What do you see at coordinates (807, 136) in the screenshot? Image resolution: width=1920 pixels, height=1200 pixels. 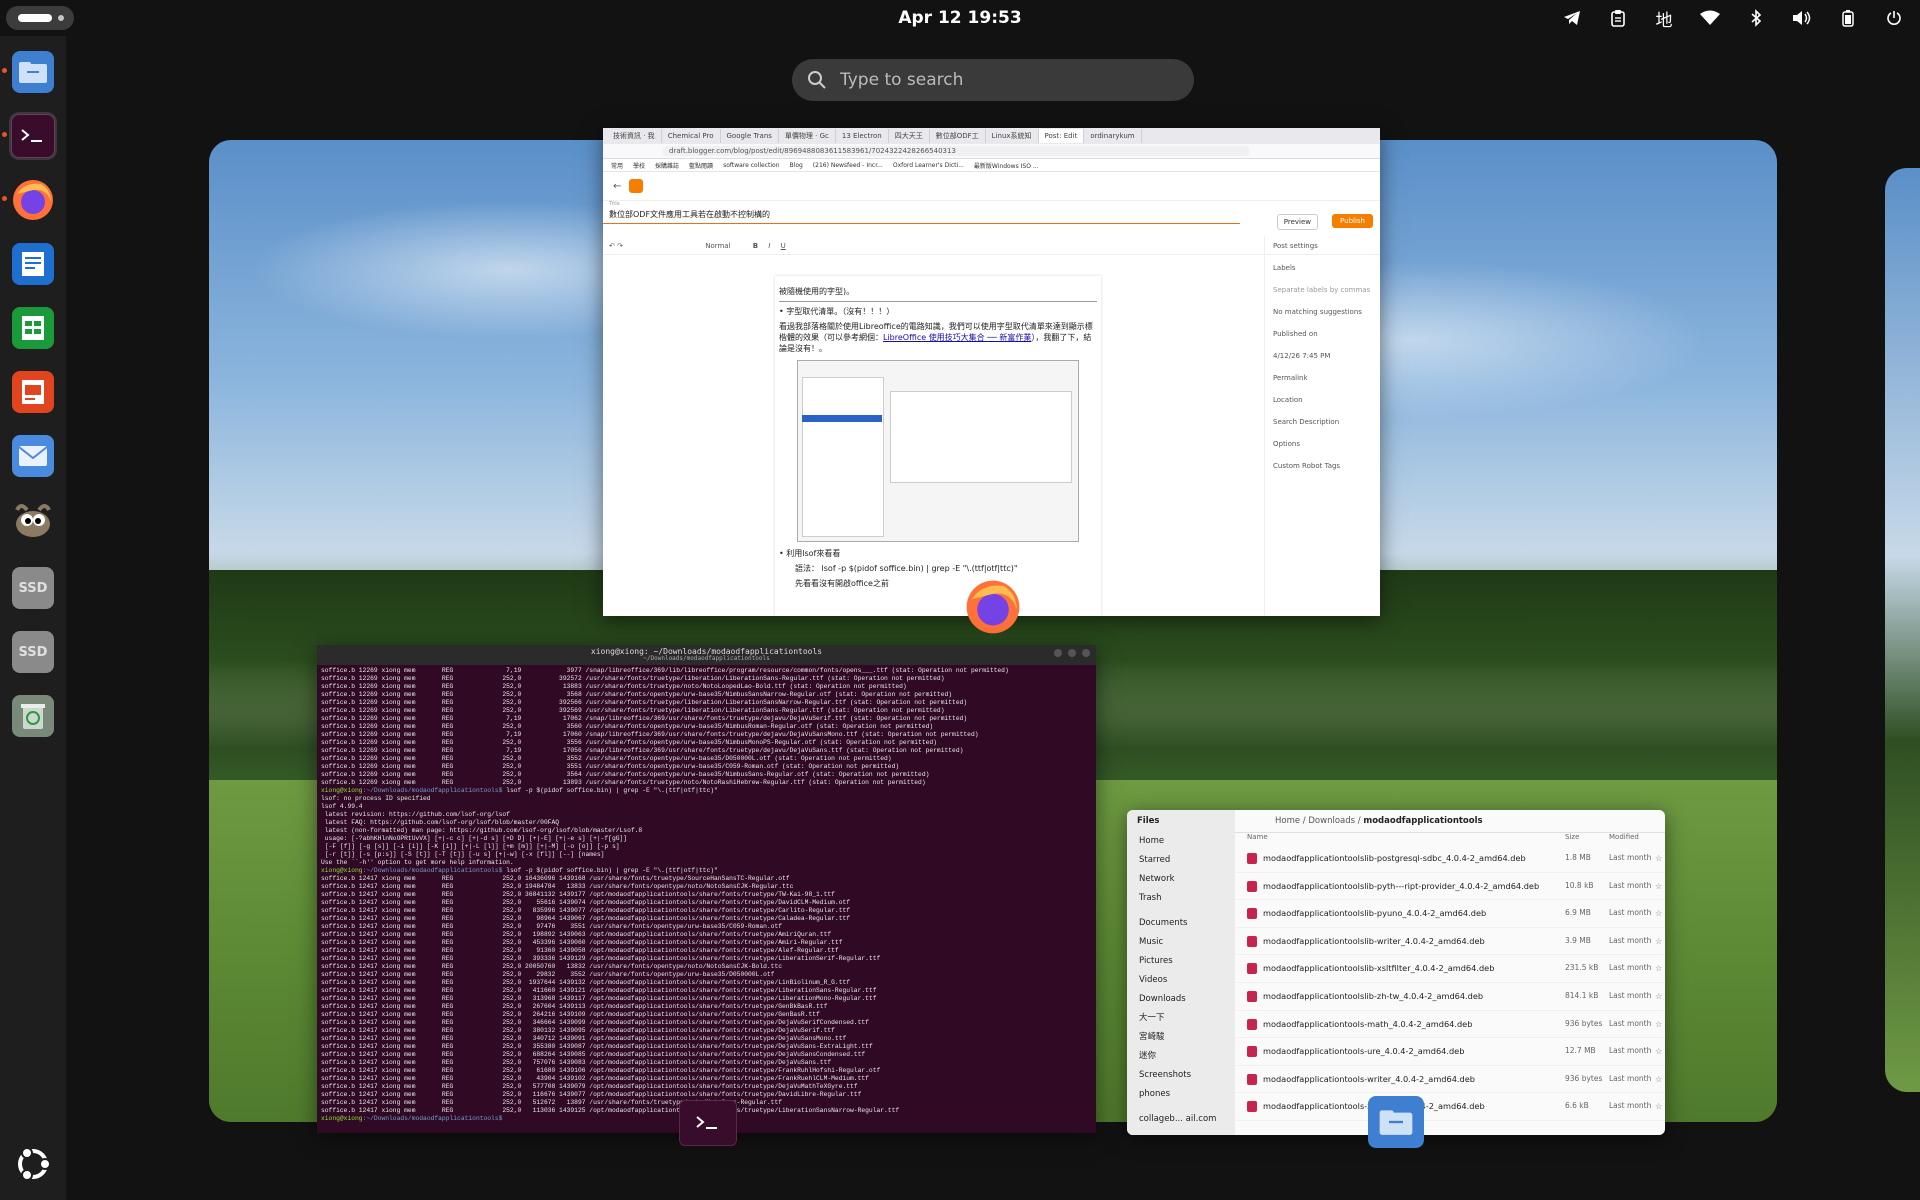 I see `browser-tab: 單價物理 · Gc` at bounding box center [807, 136].